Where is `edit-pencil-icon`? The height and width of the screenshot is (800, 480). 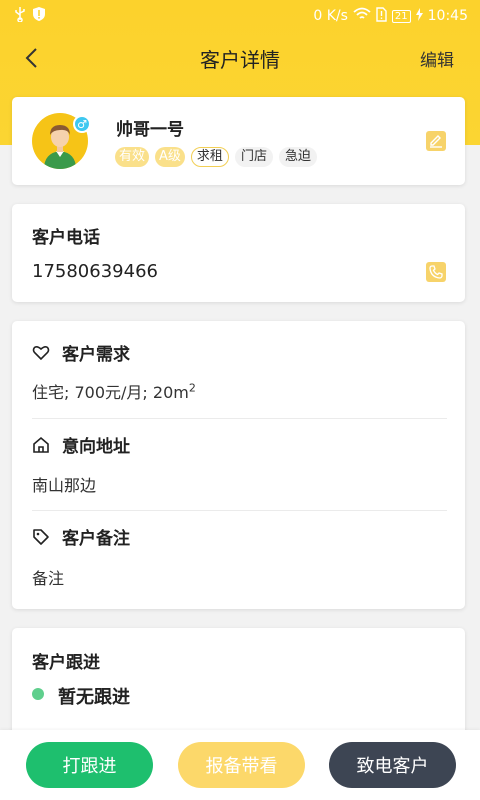
edit-pencil-icon is located at coordinates (436, 141).